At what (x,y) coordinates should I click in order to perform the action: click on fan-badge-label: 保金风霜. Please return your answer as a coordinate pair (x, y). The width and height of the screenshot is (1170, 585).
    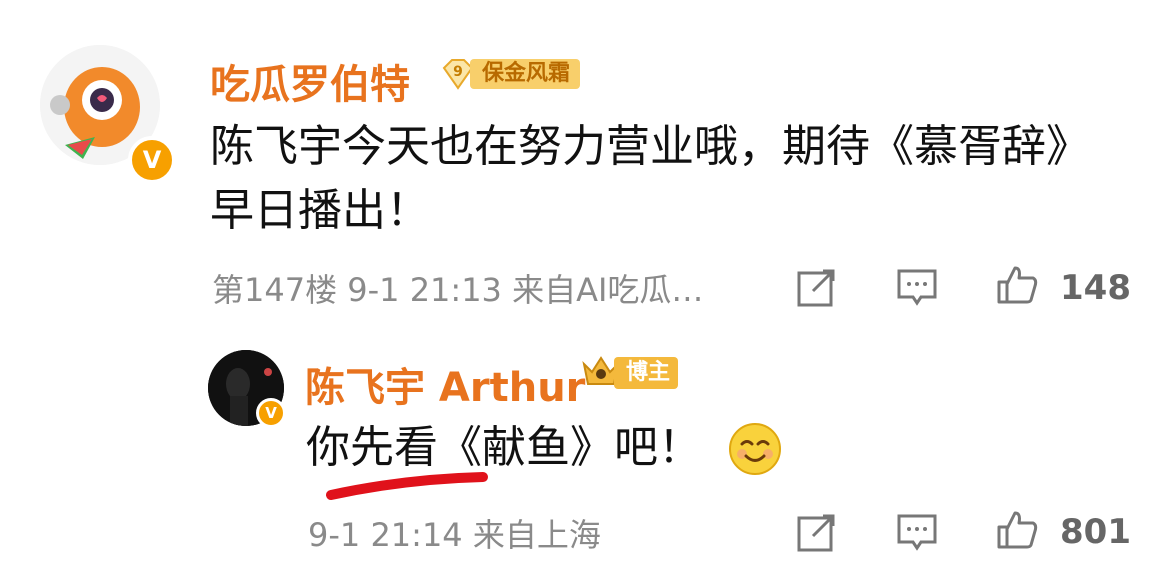
    Looking at the image, I should click on (525, 74).